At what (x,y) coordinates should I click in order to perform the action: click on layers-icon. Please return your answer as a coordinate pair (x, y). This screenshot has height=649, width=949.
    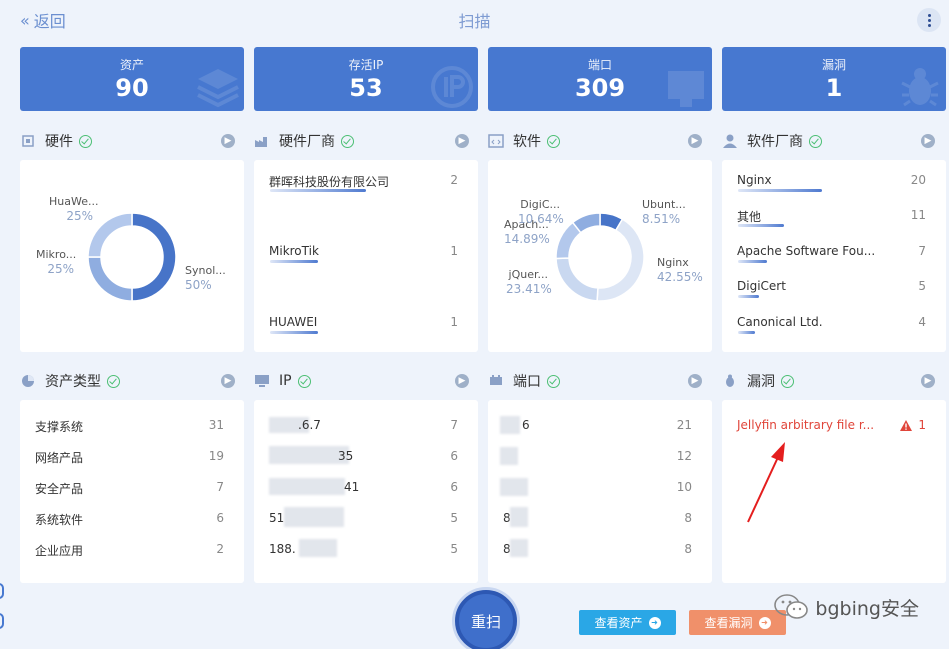
    Looking at the image, I should click on (218, 88).